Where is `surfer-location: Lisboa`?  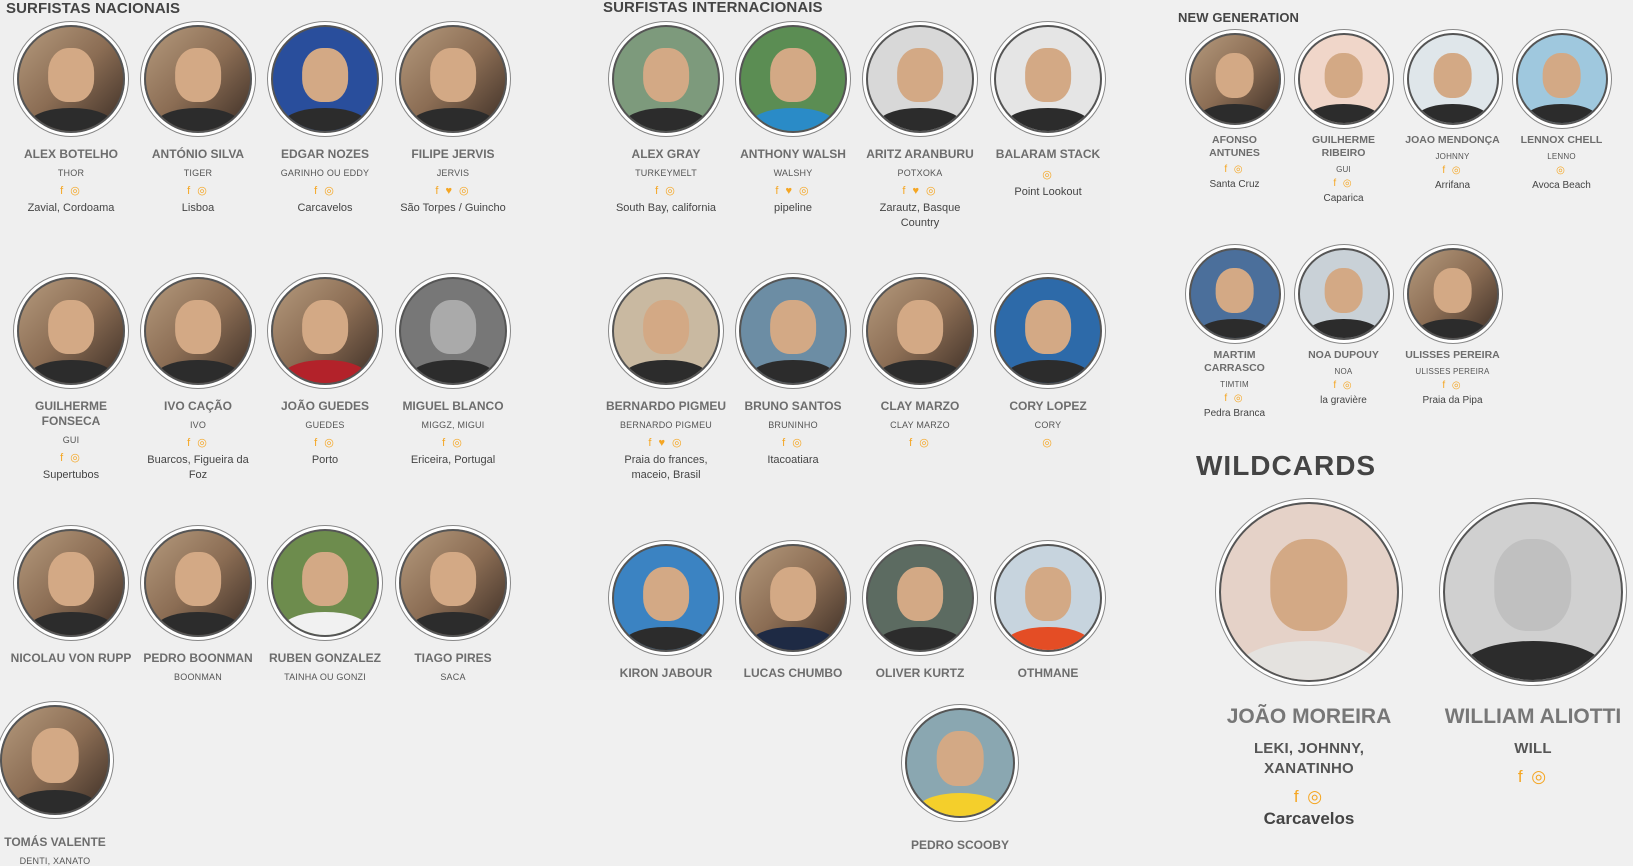 surfer-location: Lisboa is located at coordinates (198, 208).